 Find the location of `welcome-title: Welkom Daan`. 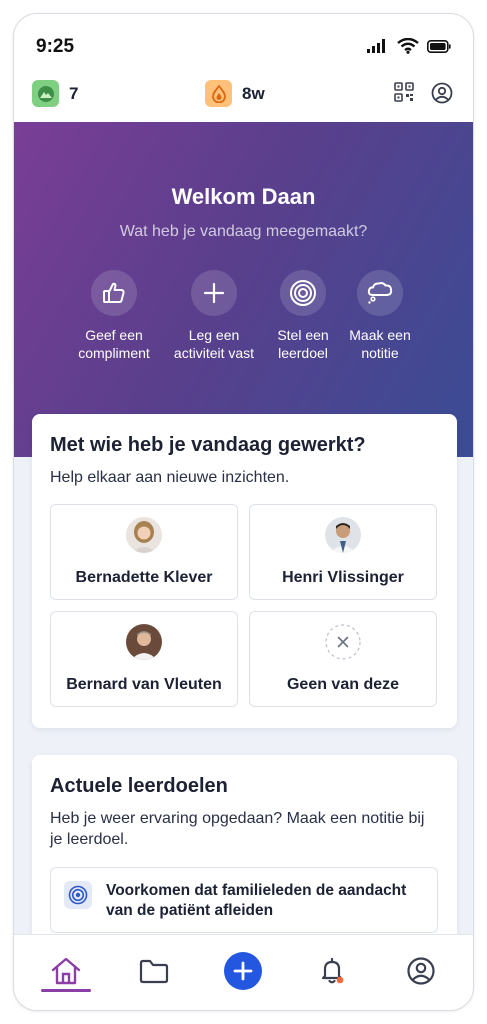

welcome-title: Welkom Daan is located at coordinates (243, 196).